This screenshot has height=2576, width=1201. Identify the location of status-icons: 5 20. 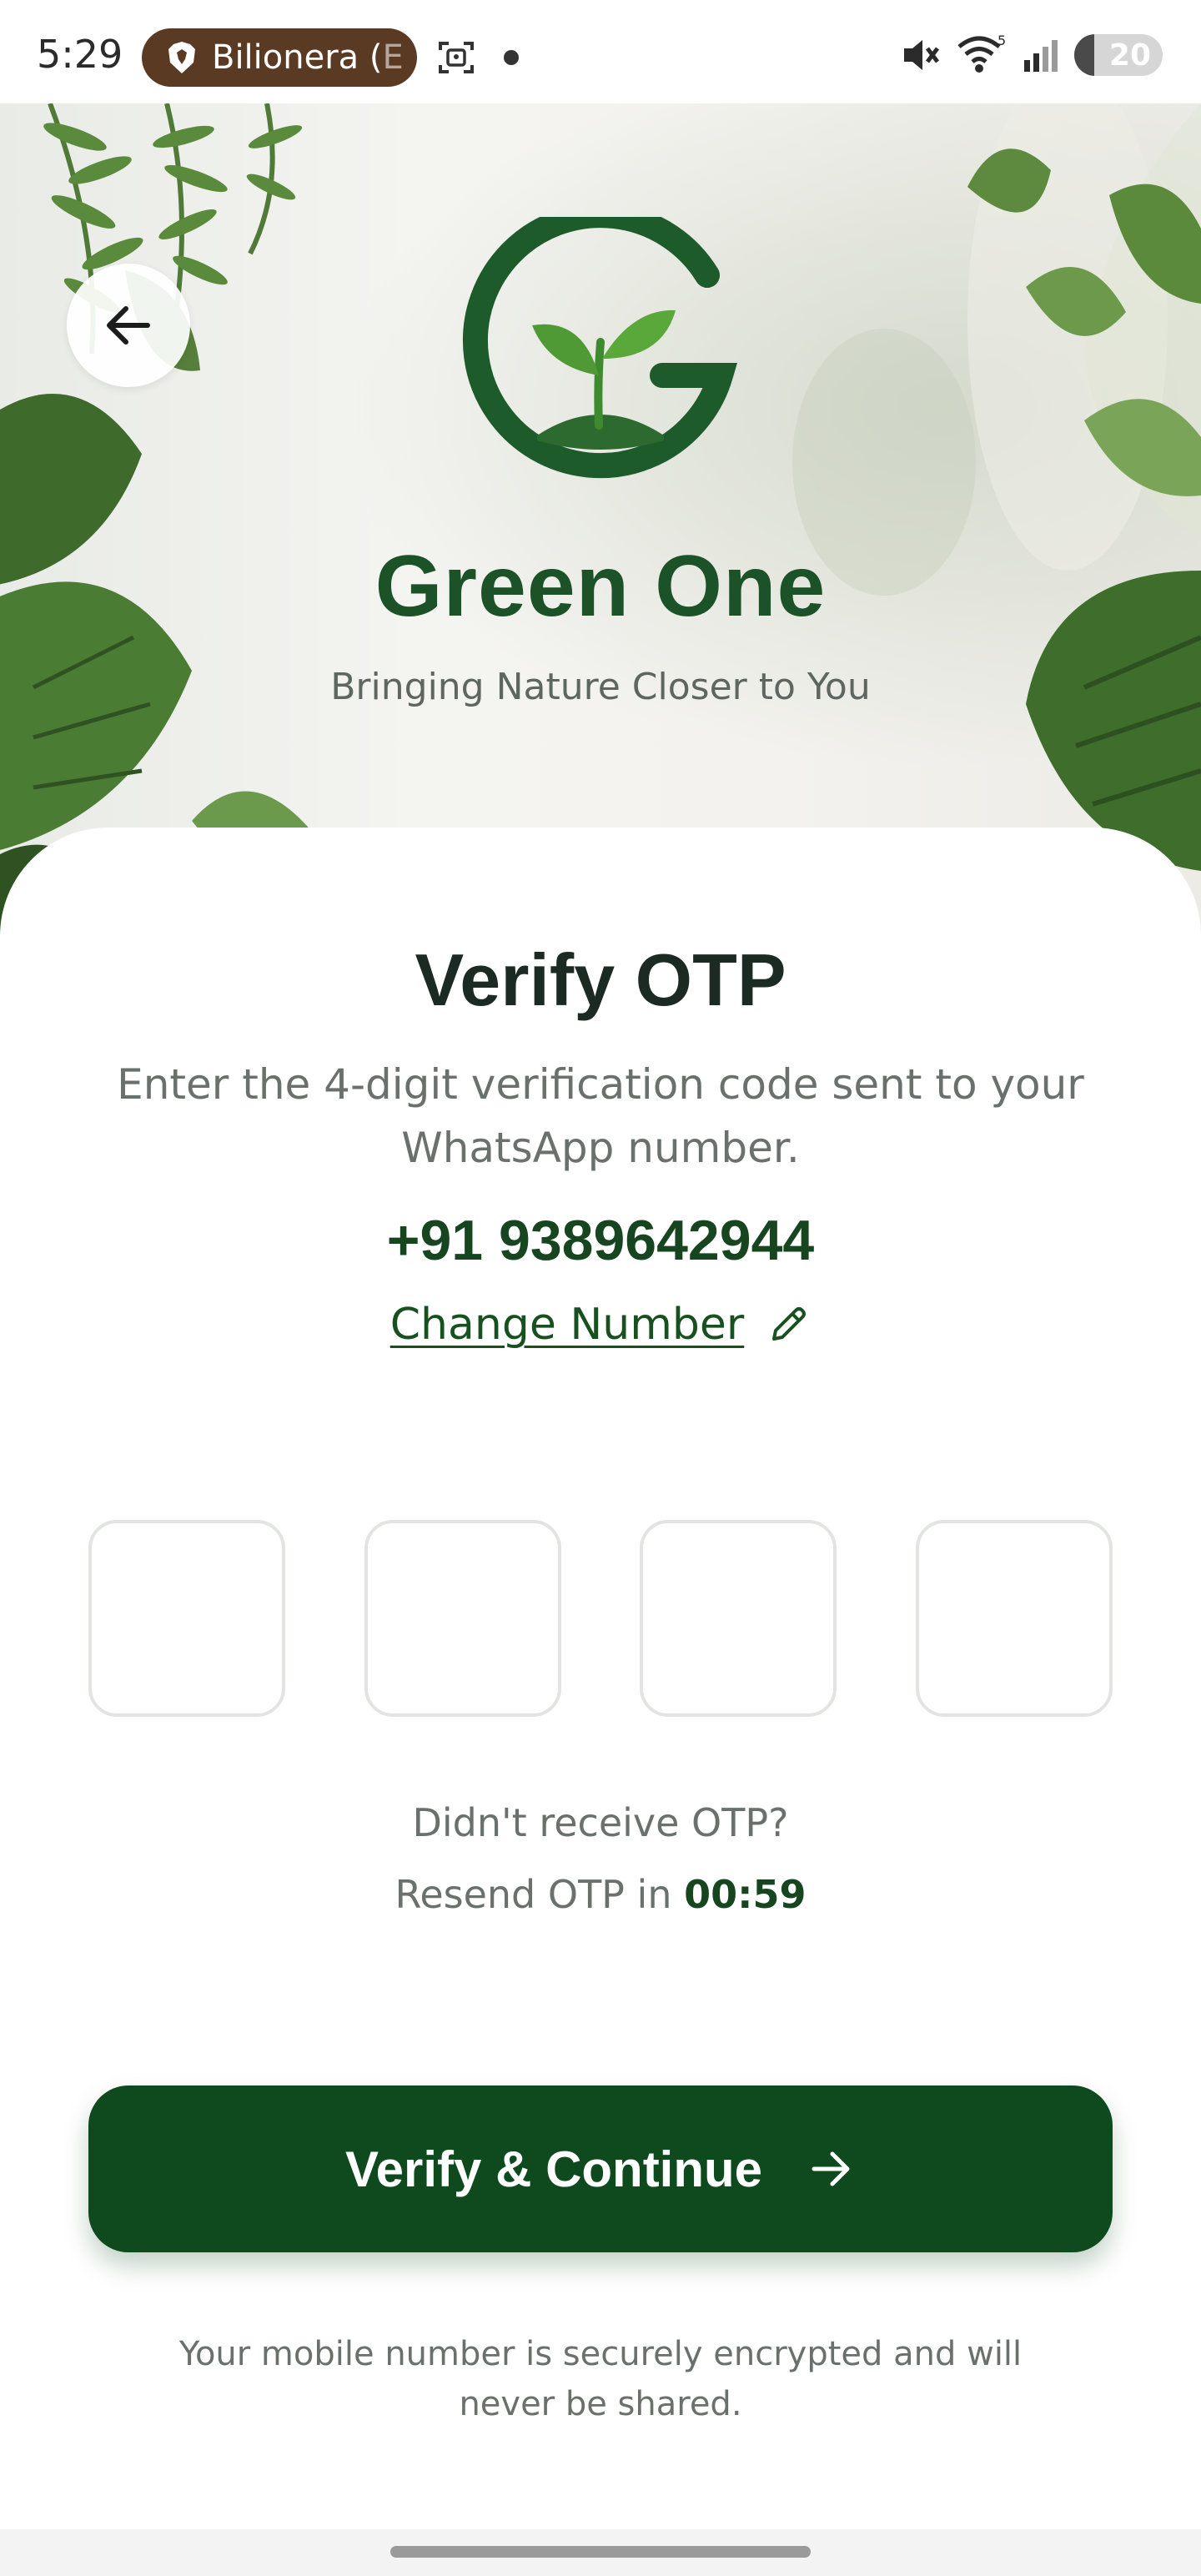
(1031, 55).